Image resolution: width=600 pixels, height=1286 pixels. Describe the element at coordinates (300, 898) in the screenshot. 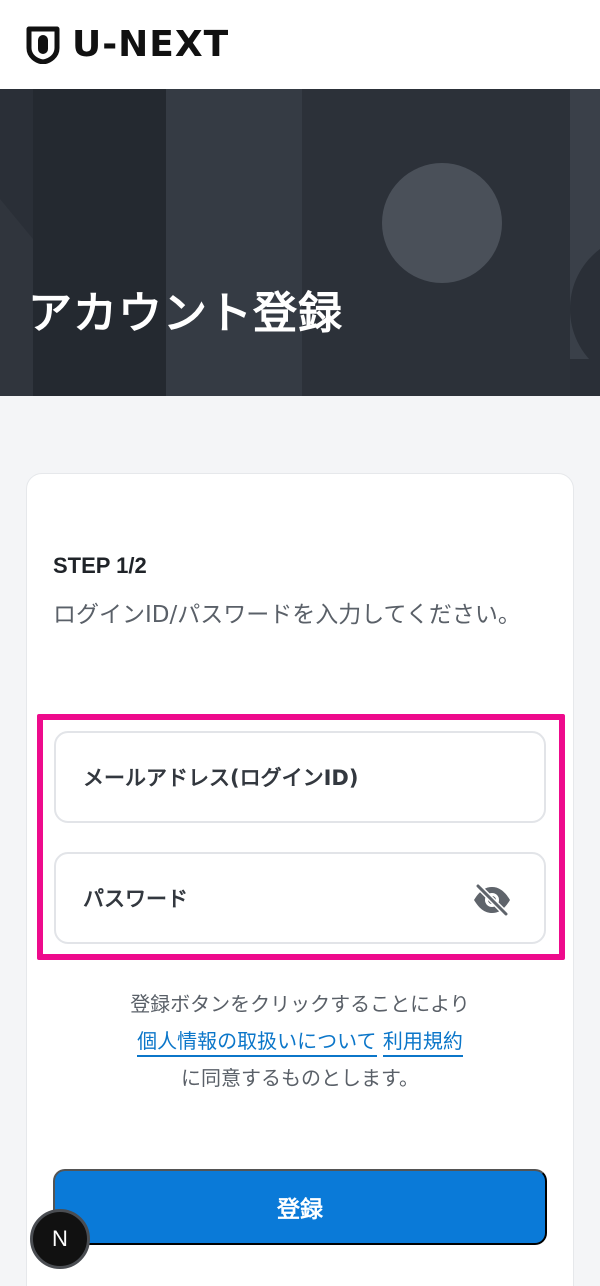

I see `password-field: パスワード` at that location.